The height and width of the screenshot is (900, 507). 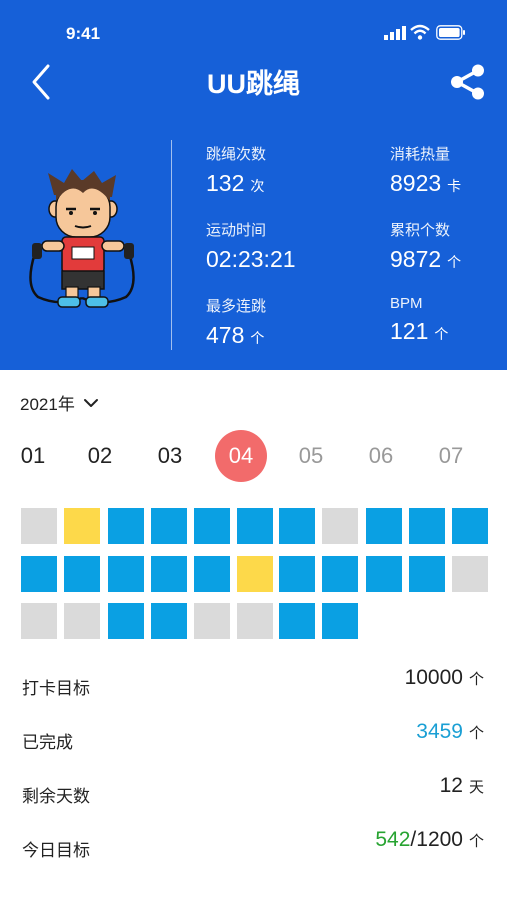 I want to click on month-selector: 01 02 03 04 05 06 07, so click(x=253, y=456).